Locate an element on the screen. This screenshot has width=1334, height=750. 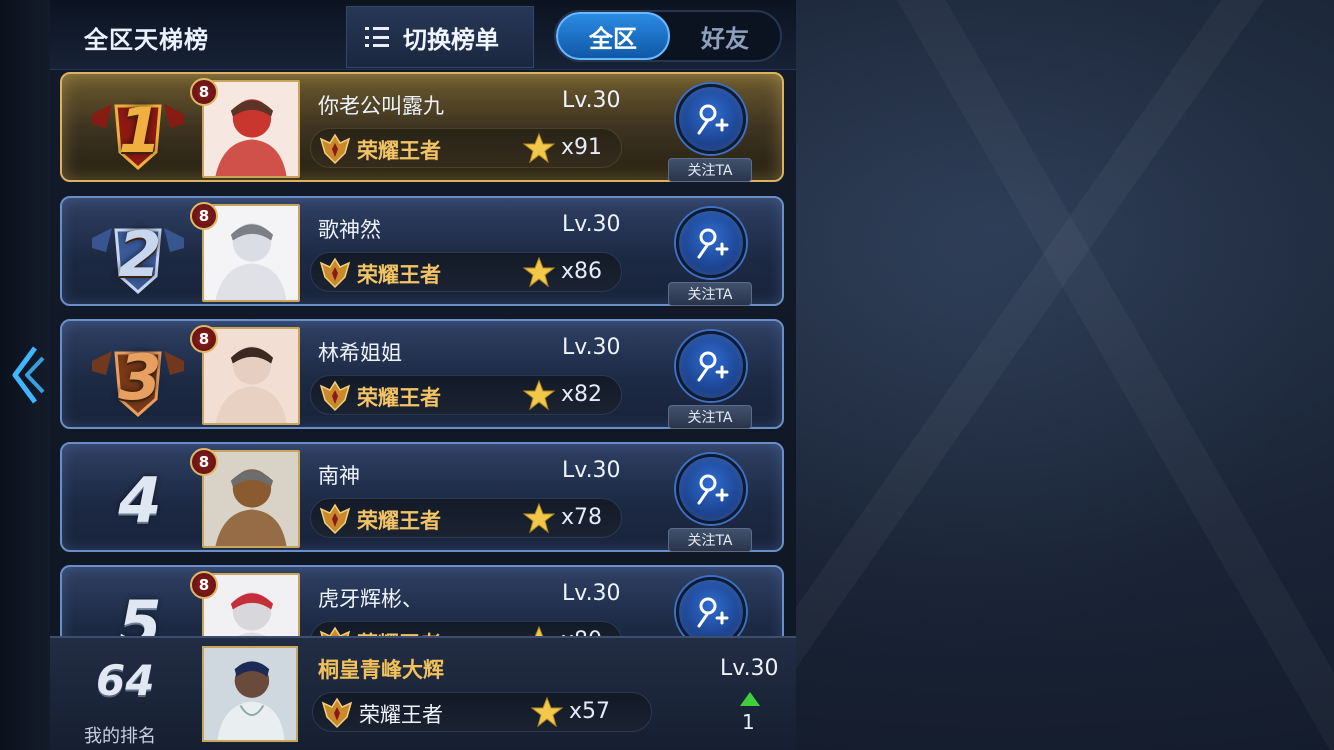
rank-number: 1 is located at coordinates (140, 130).